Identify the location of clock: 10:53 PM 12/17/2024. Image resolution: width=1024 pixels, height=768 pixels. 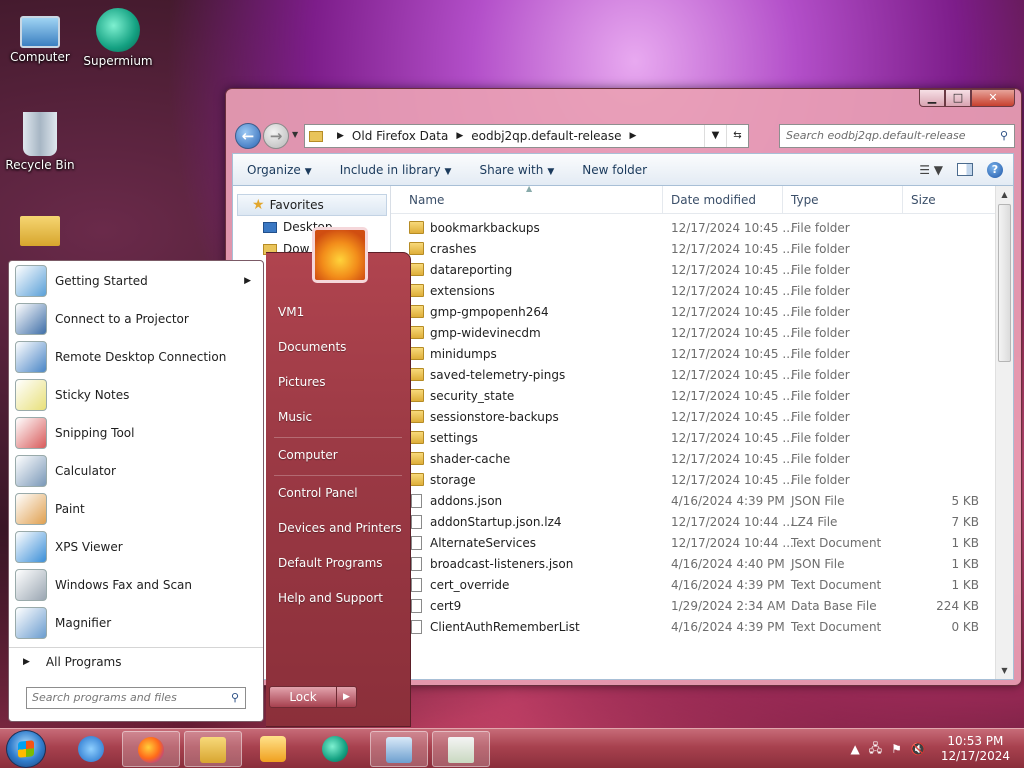
(975, 749).